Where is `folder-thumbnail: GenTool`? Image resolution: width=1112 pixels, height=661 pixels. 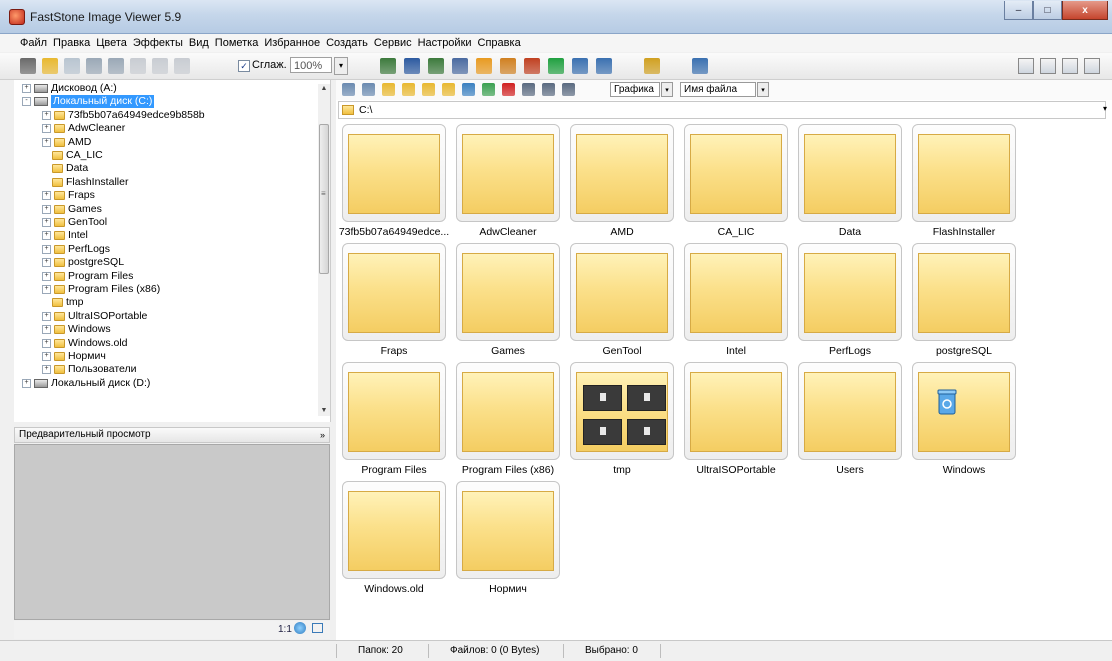 folder-thumbnail: GenTool is located at coordinates (622, 300).